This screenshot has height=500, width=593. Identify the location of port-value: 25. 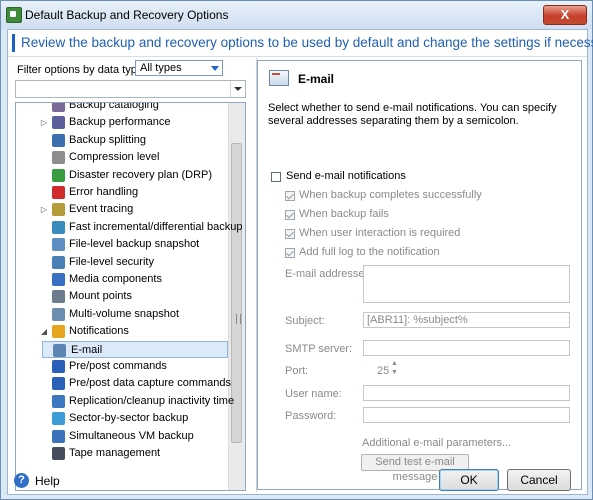
(383, 371).